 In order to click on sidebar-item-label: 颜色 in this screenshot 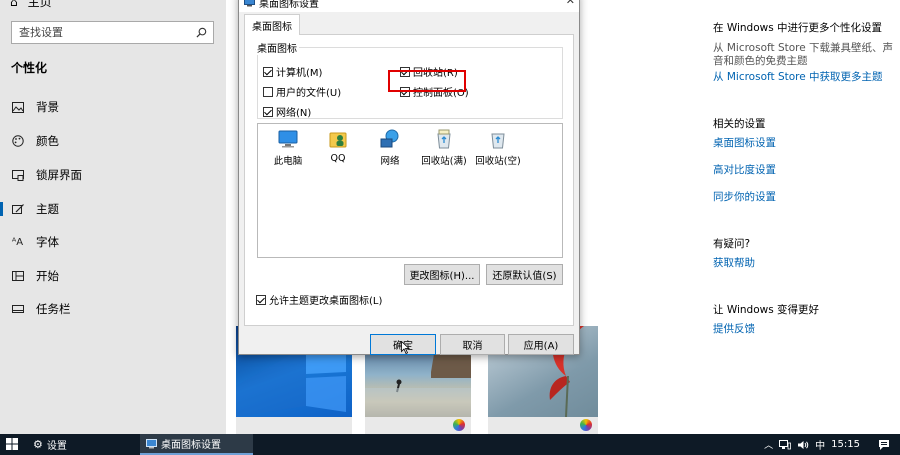, I will do `click(47, 141)`.